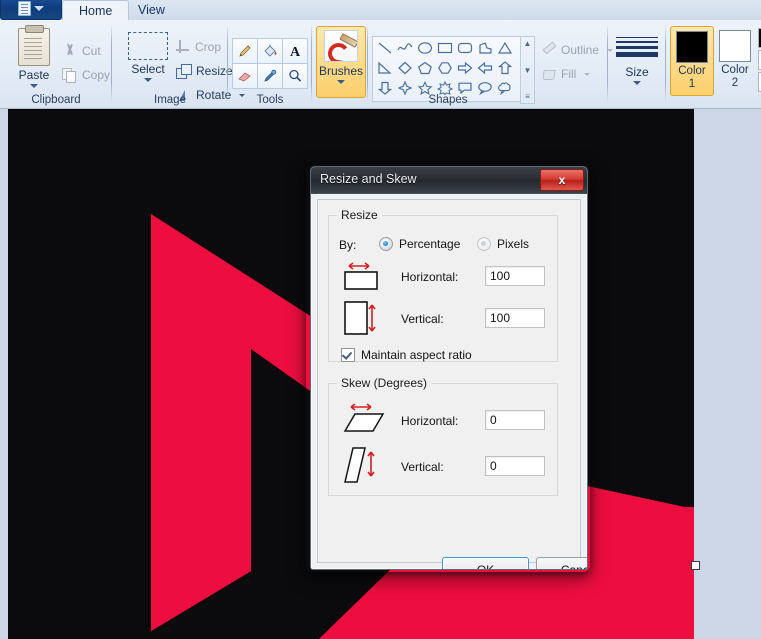 The height and width of the screenshot is (639, 761). Describe the element at coordinates (528, 43) in the screenshot. I see `scroll-up-icon: ▲` at that location.